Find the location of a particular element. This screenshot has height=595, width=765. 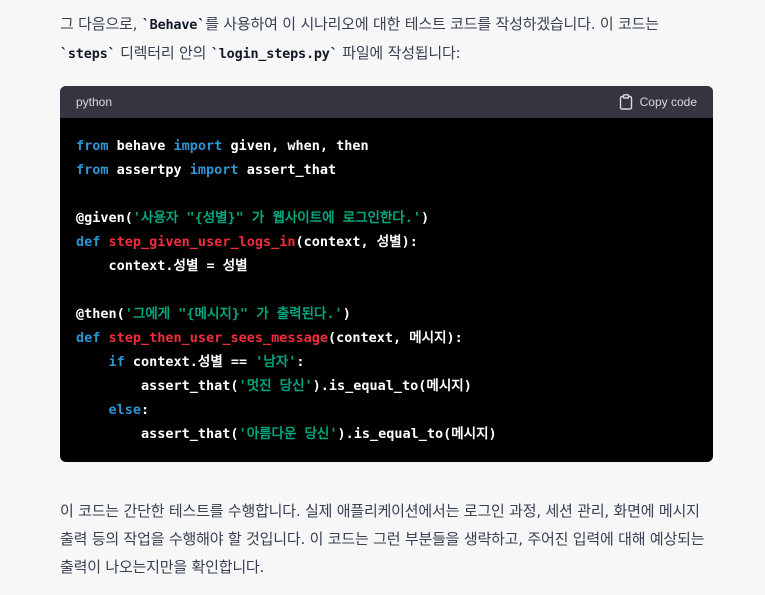

code-token: assert_that is located at coordinates (287, 170).